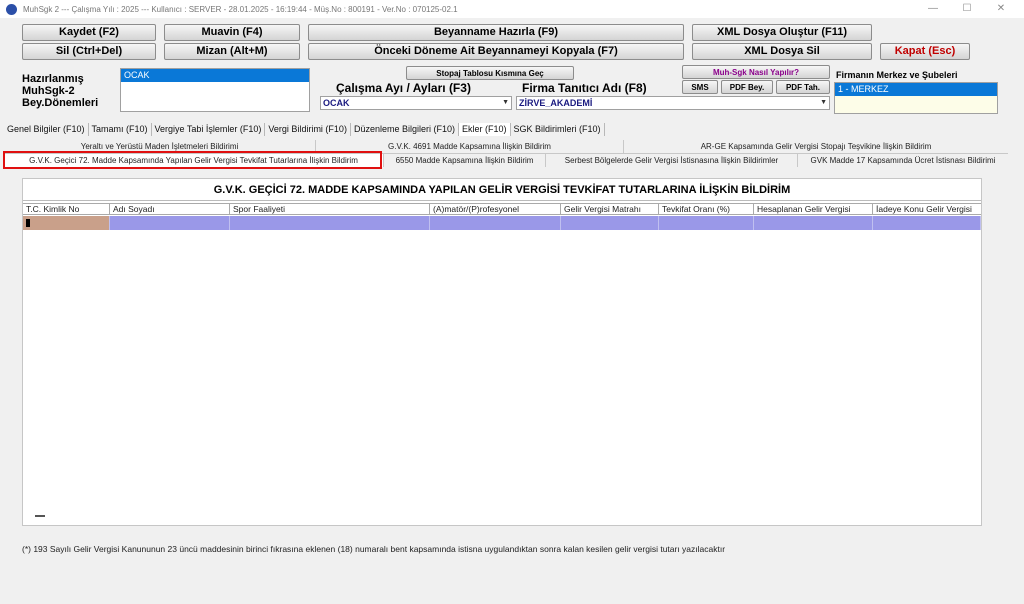 The image size is (1024, 604). What do you see at coordinates (673, 103) in the screenshot?
I see `firm-select: ZİRVE_AKADEMİ ▼` at bounding box center [673, 103].